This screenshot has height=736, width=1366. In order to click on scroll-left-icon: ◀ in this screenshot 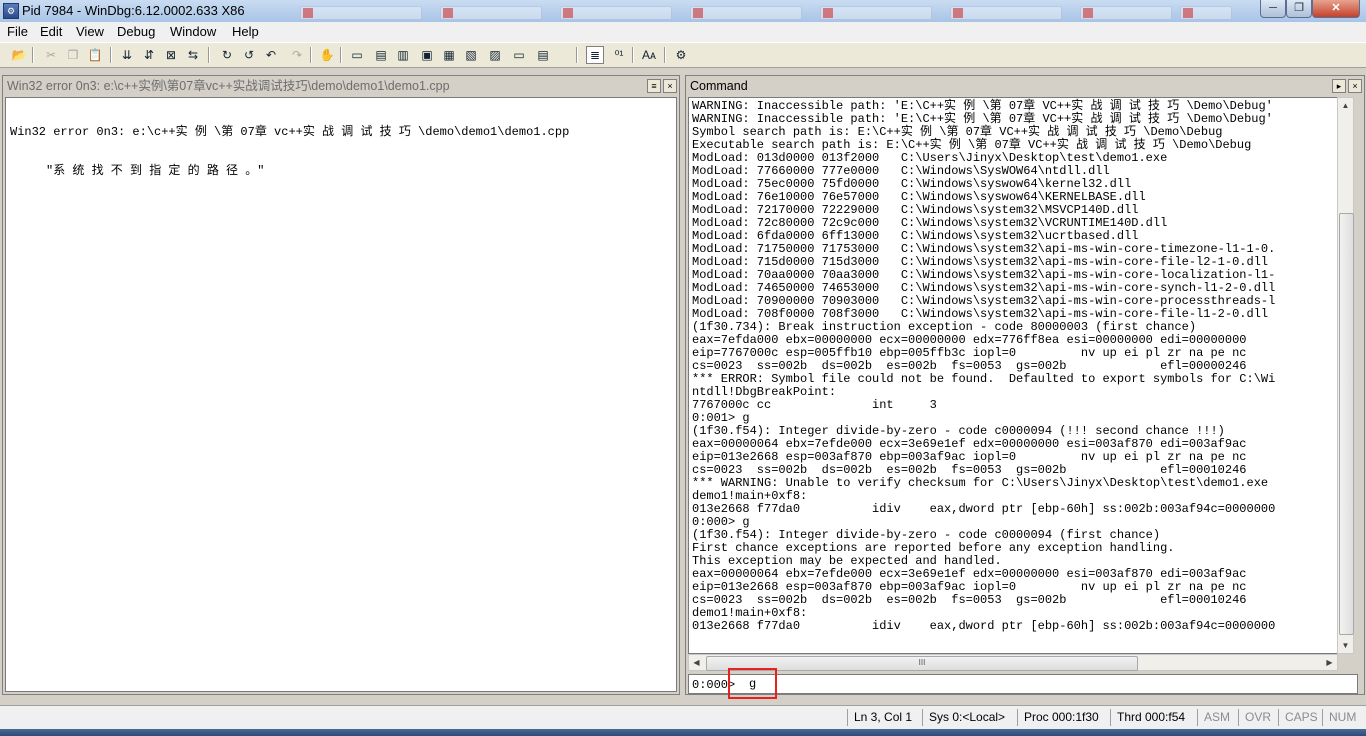, I will do `click(696, 662)`.